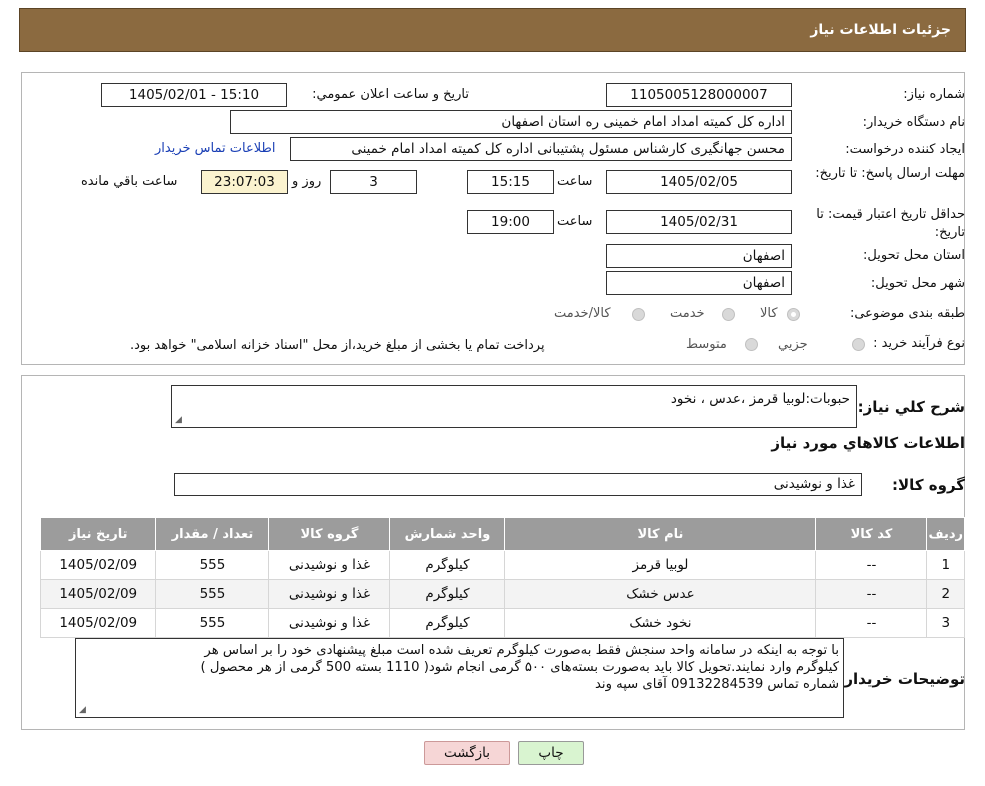 Image resolution: width=985 pixels, height=786 pixels. Describe the element at coordinates (551, 753) in the screenshot. I see `print-button: چاپ` at that location.